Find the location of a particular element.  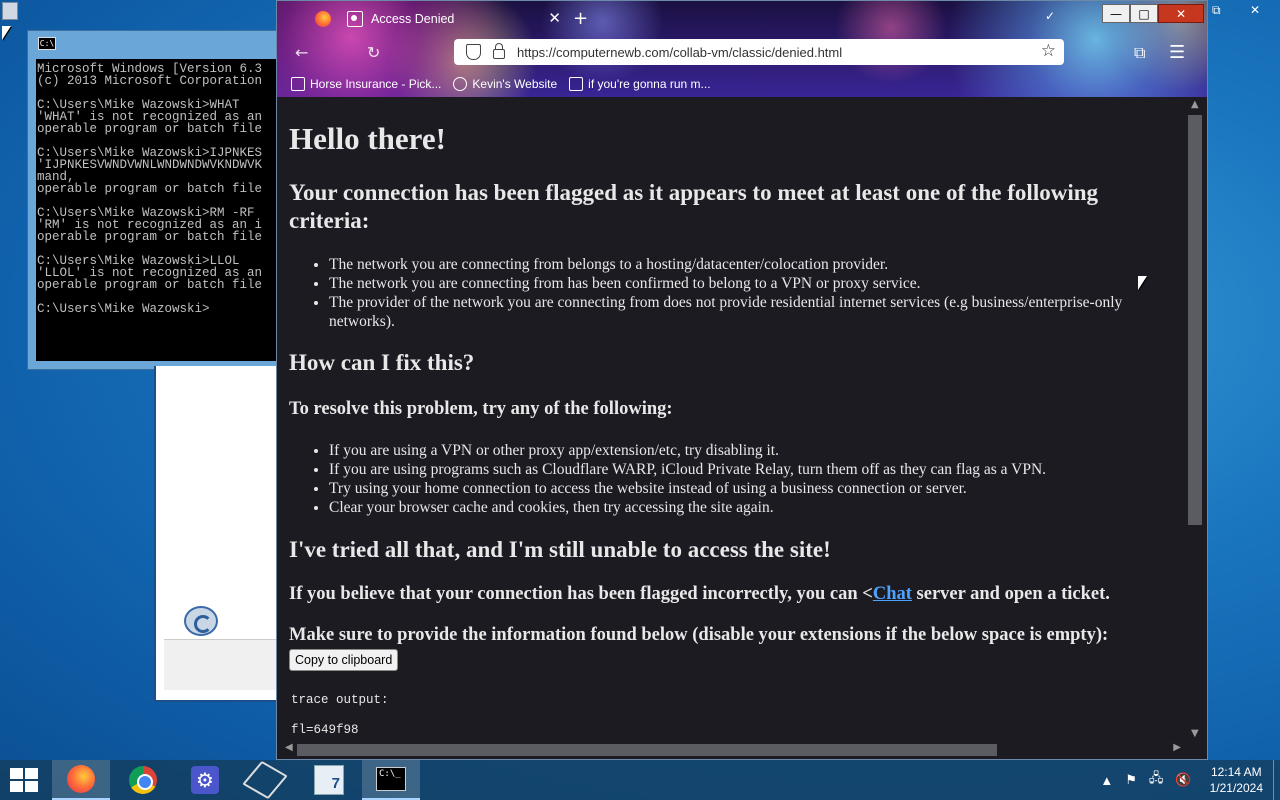

page-title: Hello there! is located at coordinates (367, 138).